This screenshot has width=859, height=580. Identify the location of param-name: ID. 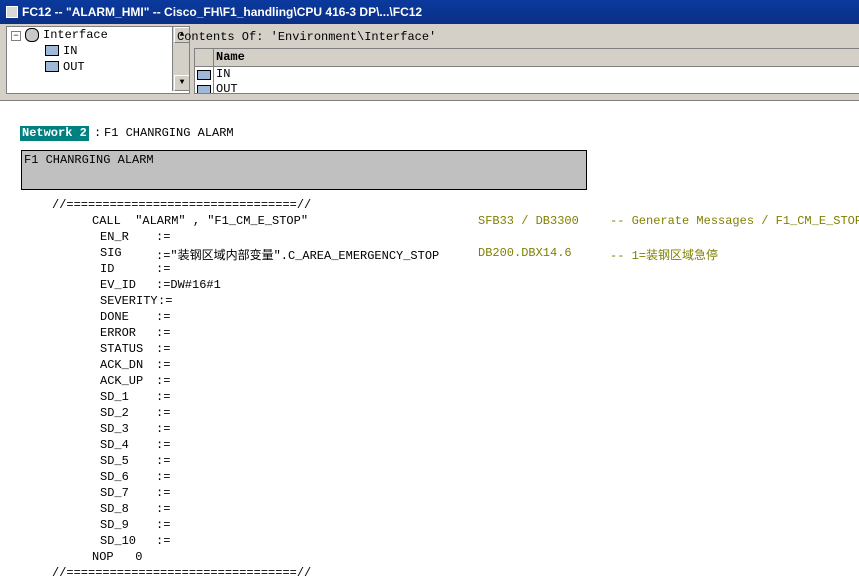
(107, 269).